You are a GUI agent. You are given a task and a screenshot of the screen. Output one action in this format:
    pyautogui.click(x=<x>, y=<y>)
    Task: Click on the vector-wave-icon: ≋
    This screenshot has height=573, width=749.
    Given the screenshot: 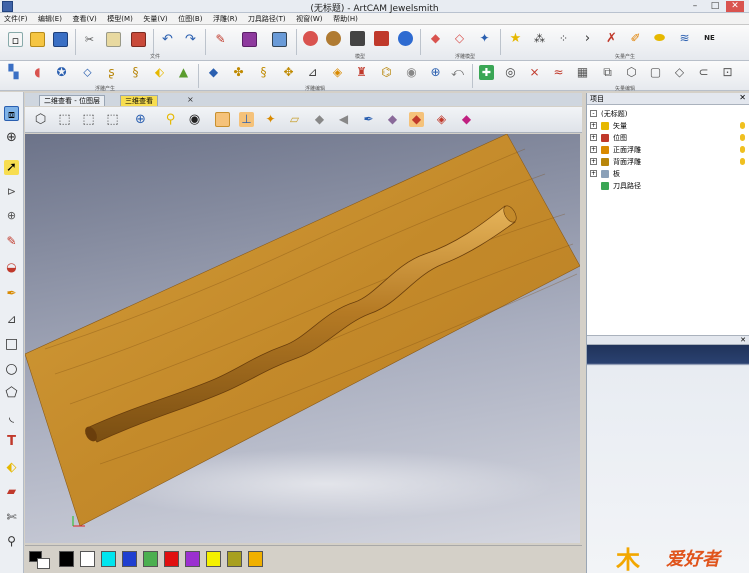 What is the action you would take?
    pyautogui.click(x=684, y=38)
    